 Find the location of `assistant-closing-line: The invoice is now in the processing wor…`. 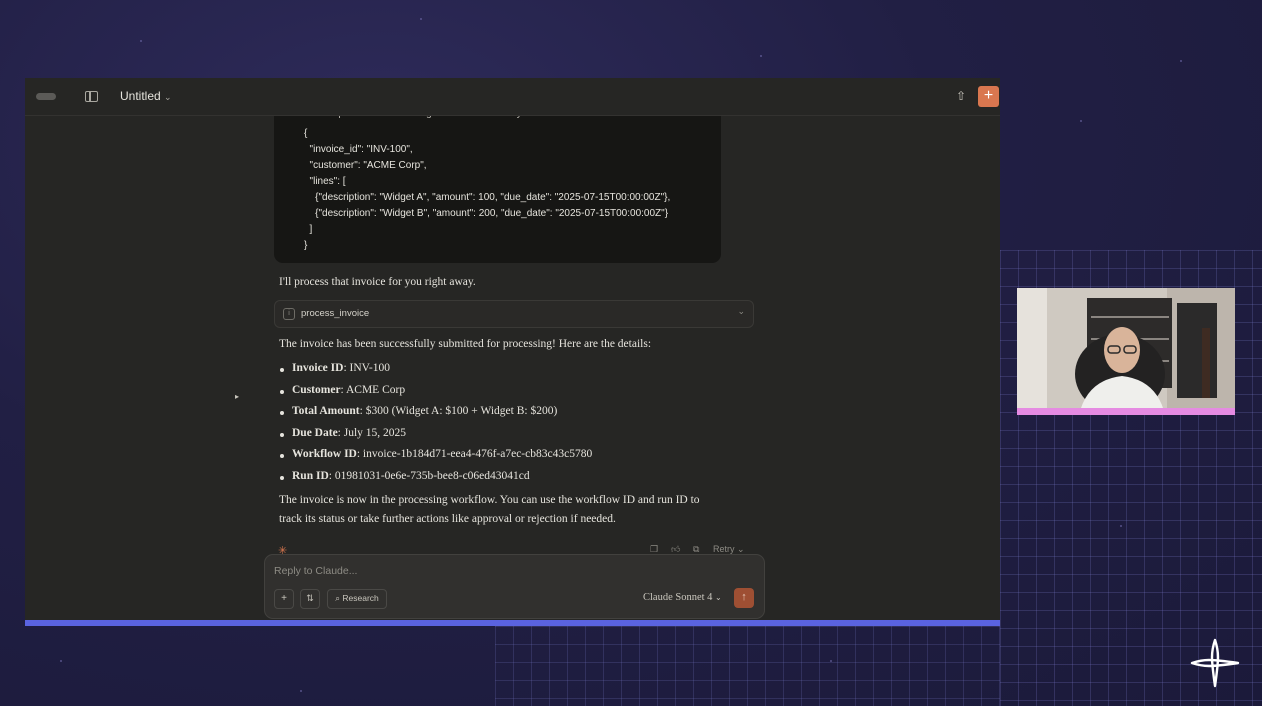

assistant-closing-line: The invoice is now in the processing wor… is located at coordinates (489, 500).